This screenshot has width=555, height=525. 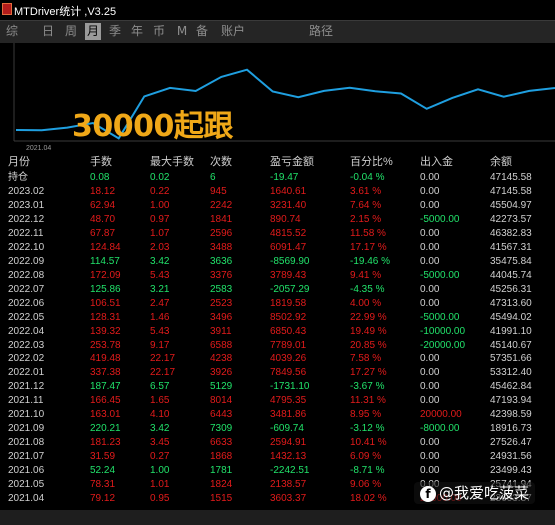 I want to click on tab-3: 月, so click(x=93, y=31).